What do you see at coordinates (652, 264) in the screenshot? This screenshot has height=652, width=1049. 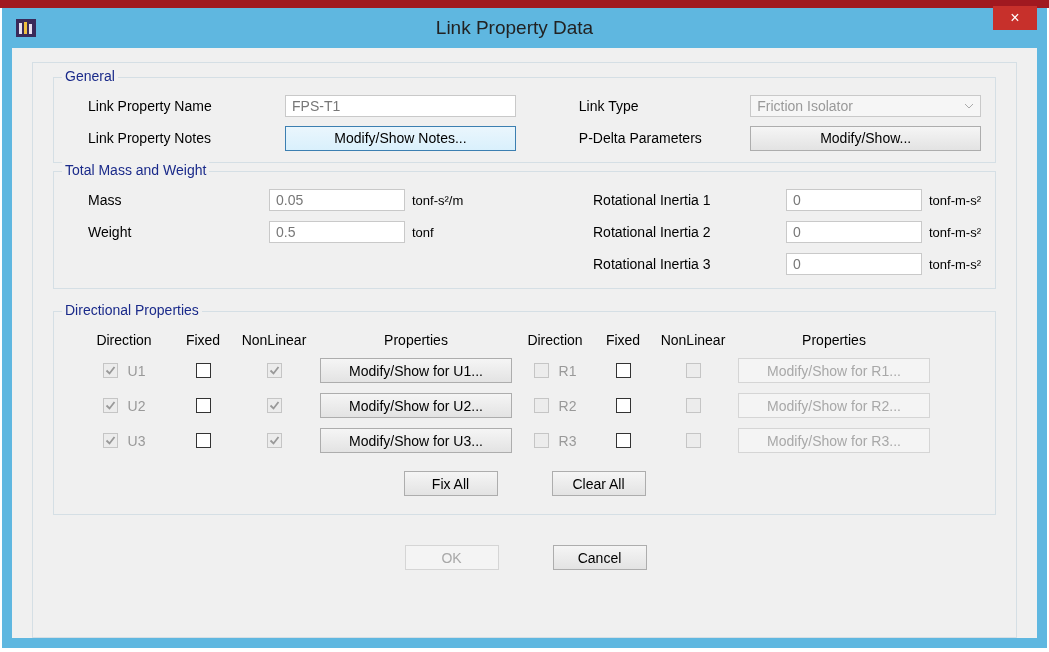 I see `field-label: Rotational Inertia 3` at bounding box center [652, 264].